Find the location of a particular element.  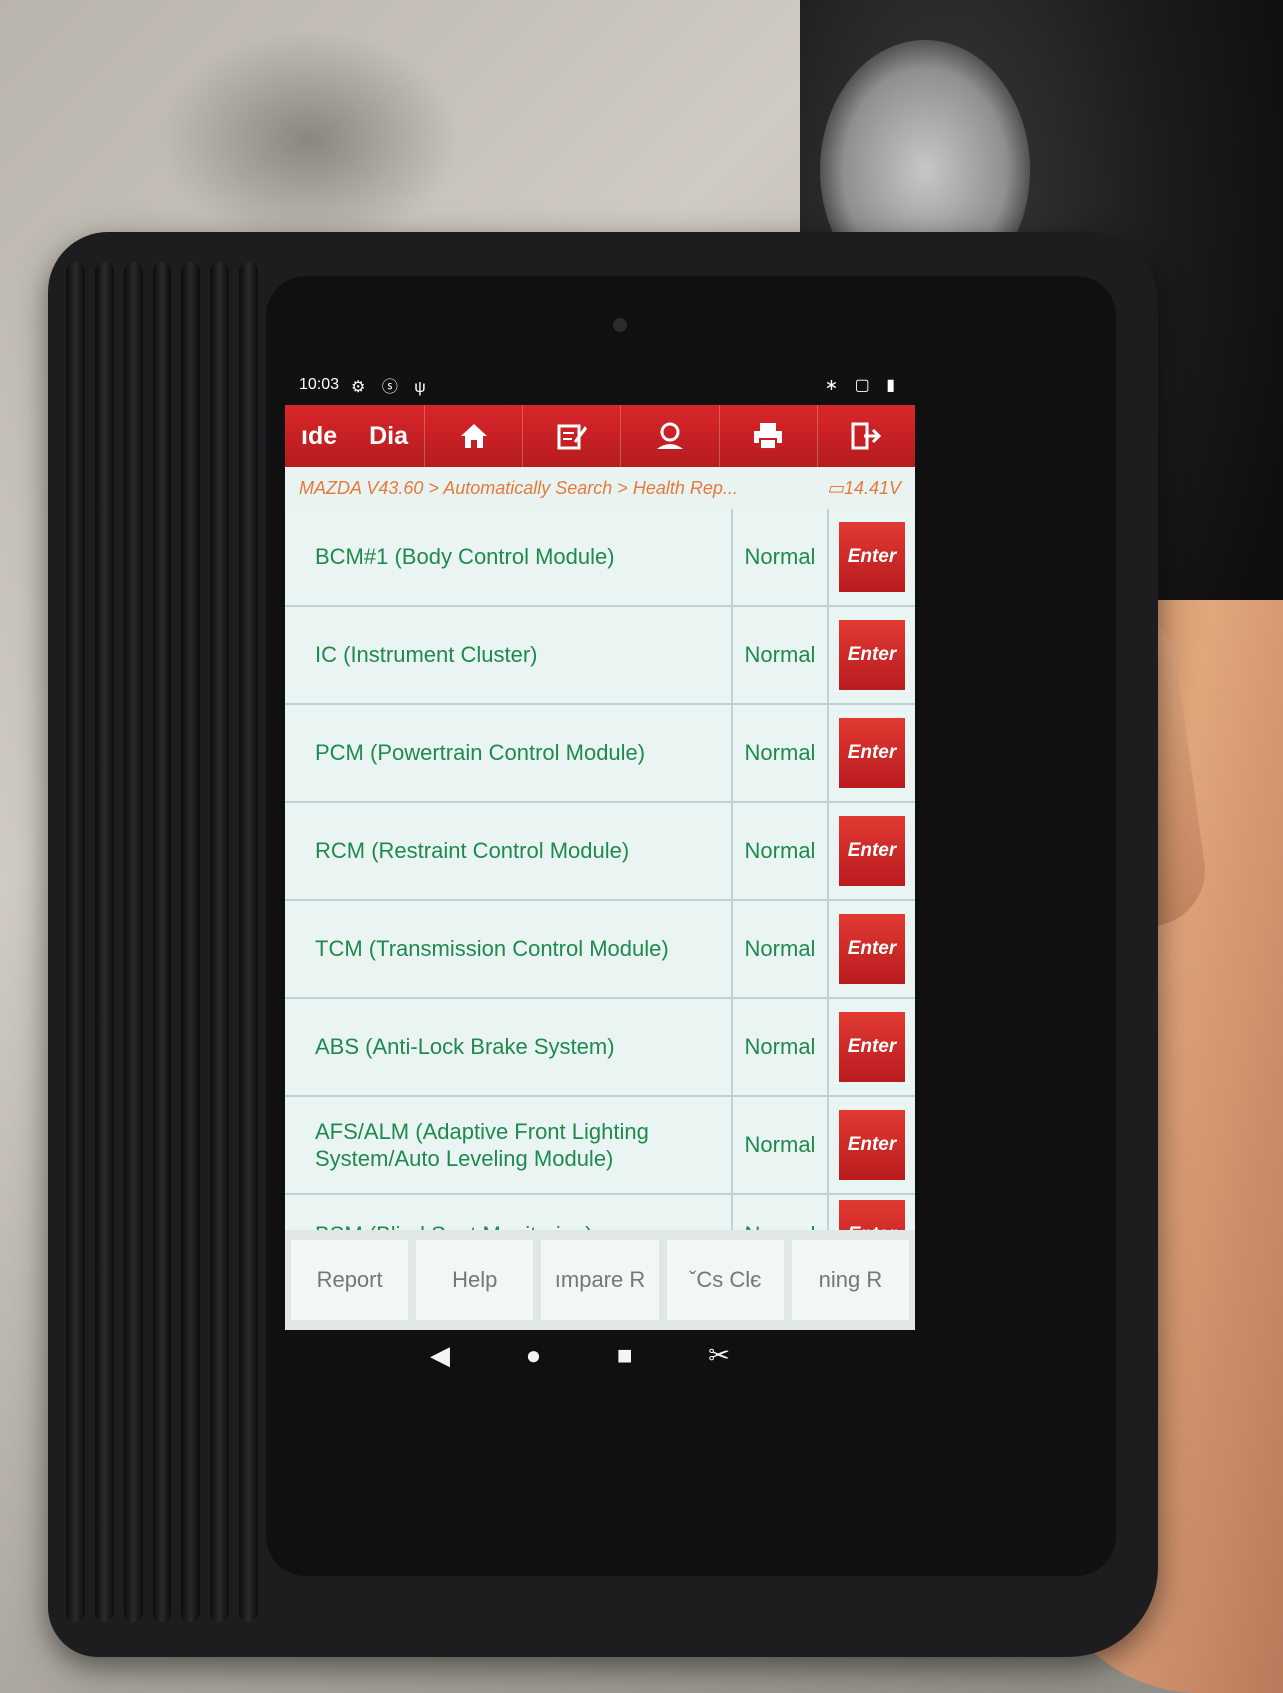

printer-icon is located at coordinates (768, 436).